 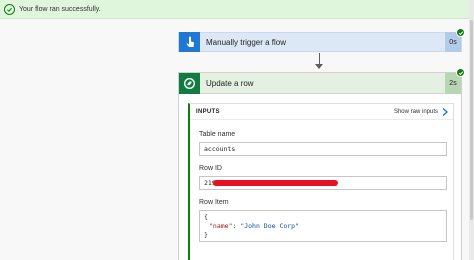 What do you see at coordinates (9, 9) in the screenshot?
I see `check-circle-icon` at bounding box center [9, 9].